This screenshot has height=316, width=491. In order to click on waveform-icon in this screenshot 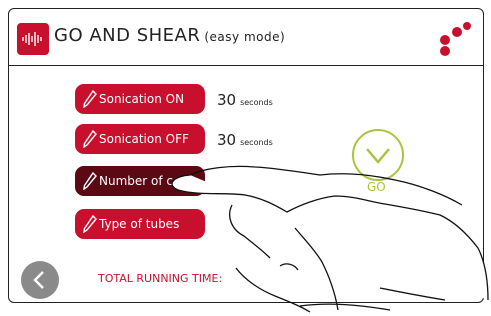, I will do `click(33, 39)`.